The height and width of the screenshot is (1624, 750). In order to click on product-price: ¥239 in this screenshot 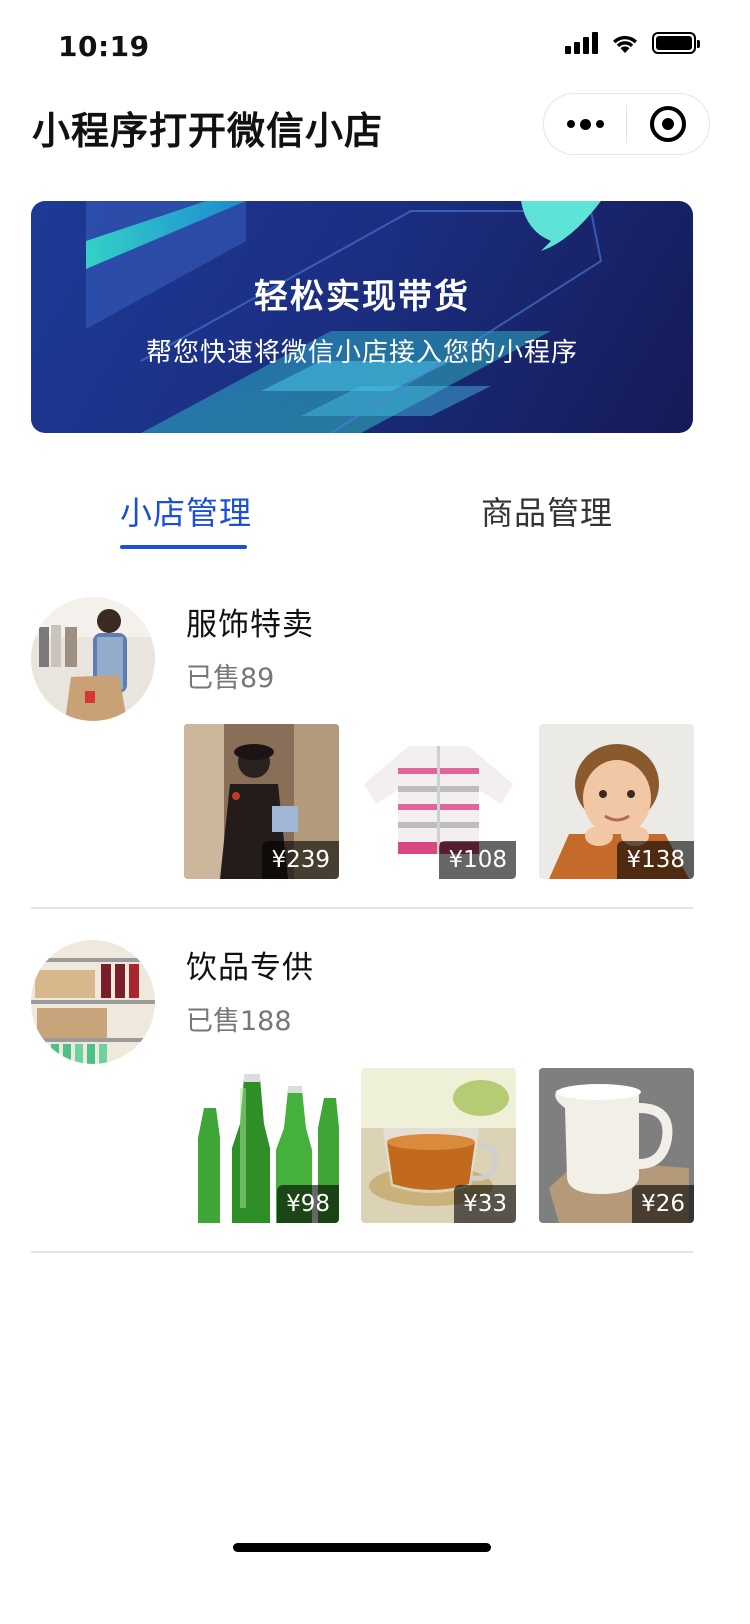, I will do `click(300, 860)`.